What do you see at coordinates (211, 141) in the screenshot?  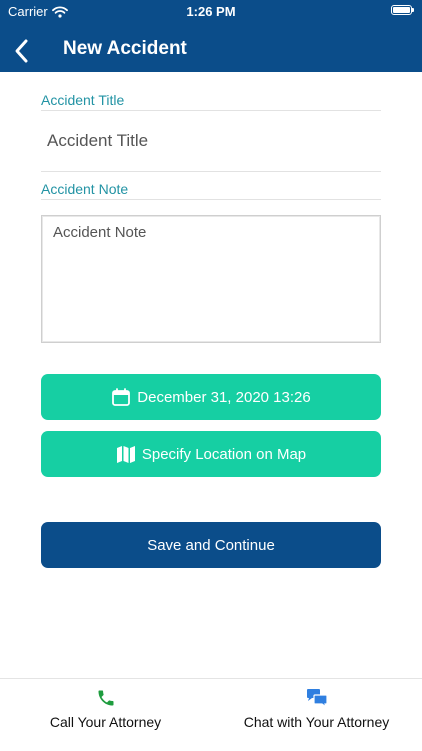 I see `accident-title-input` at bounding box center [211, 141].